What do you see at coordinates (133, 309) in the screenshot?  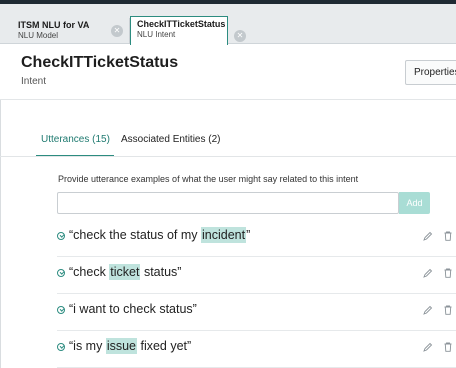 I see `utterance-text: “i want to check status”` at bounding box center [133, 309].